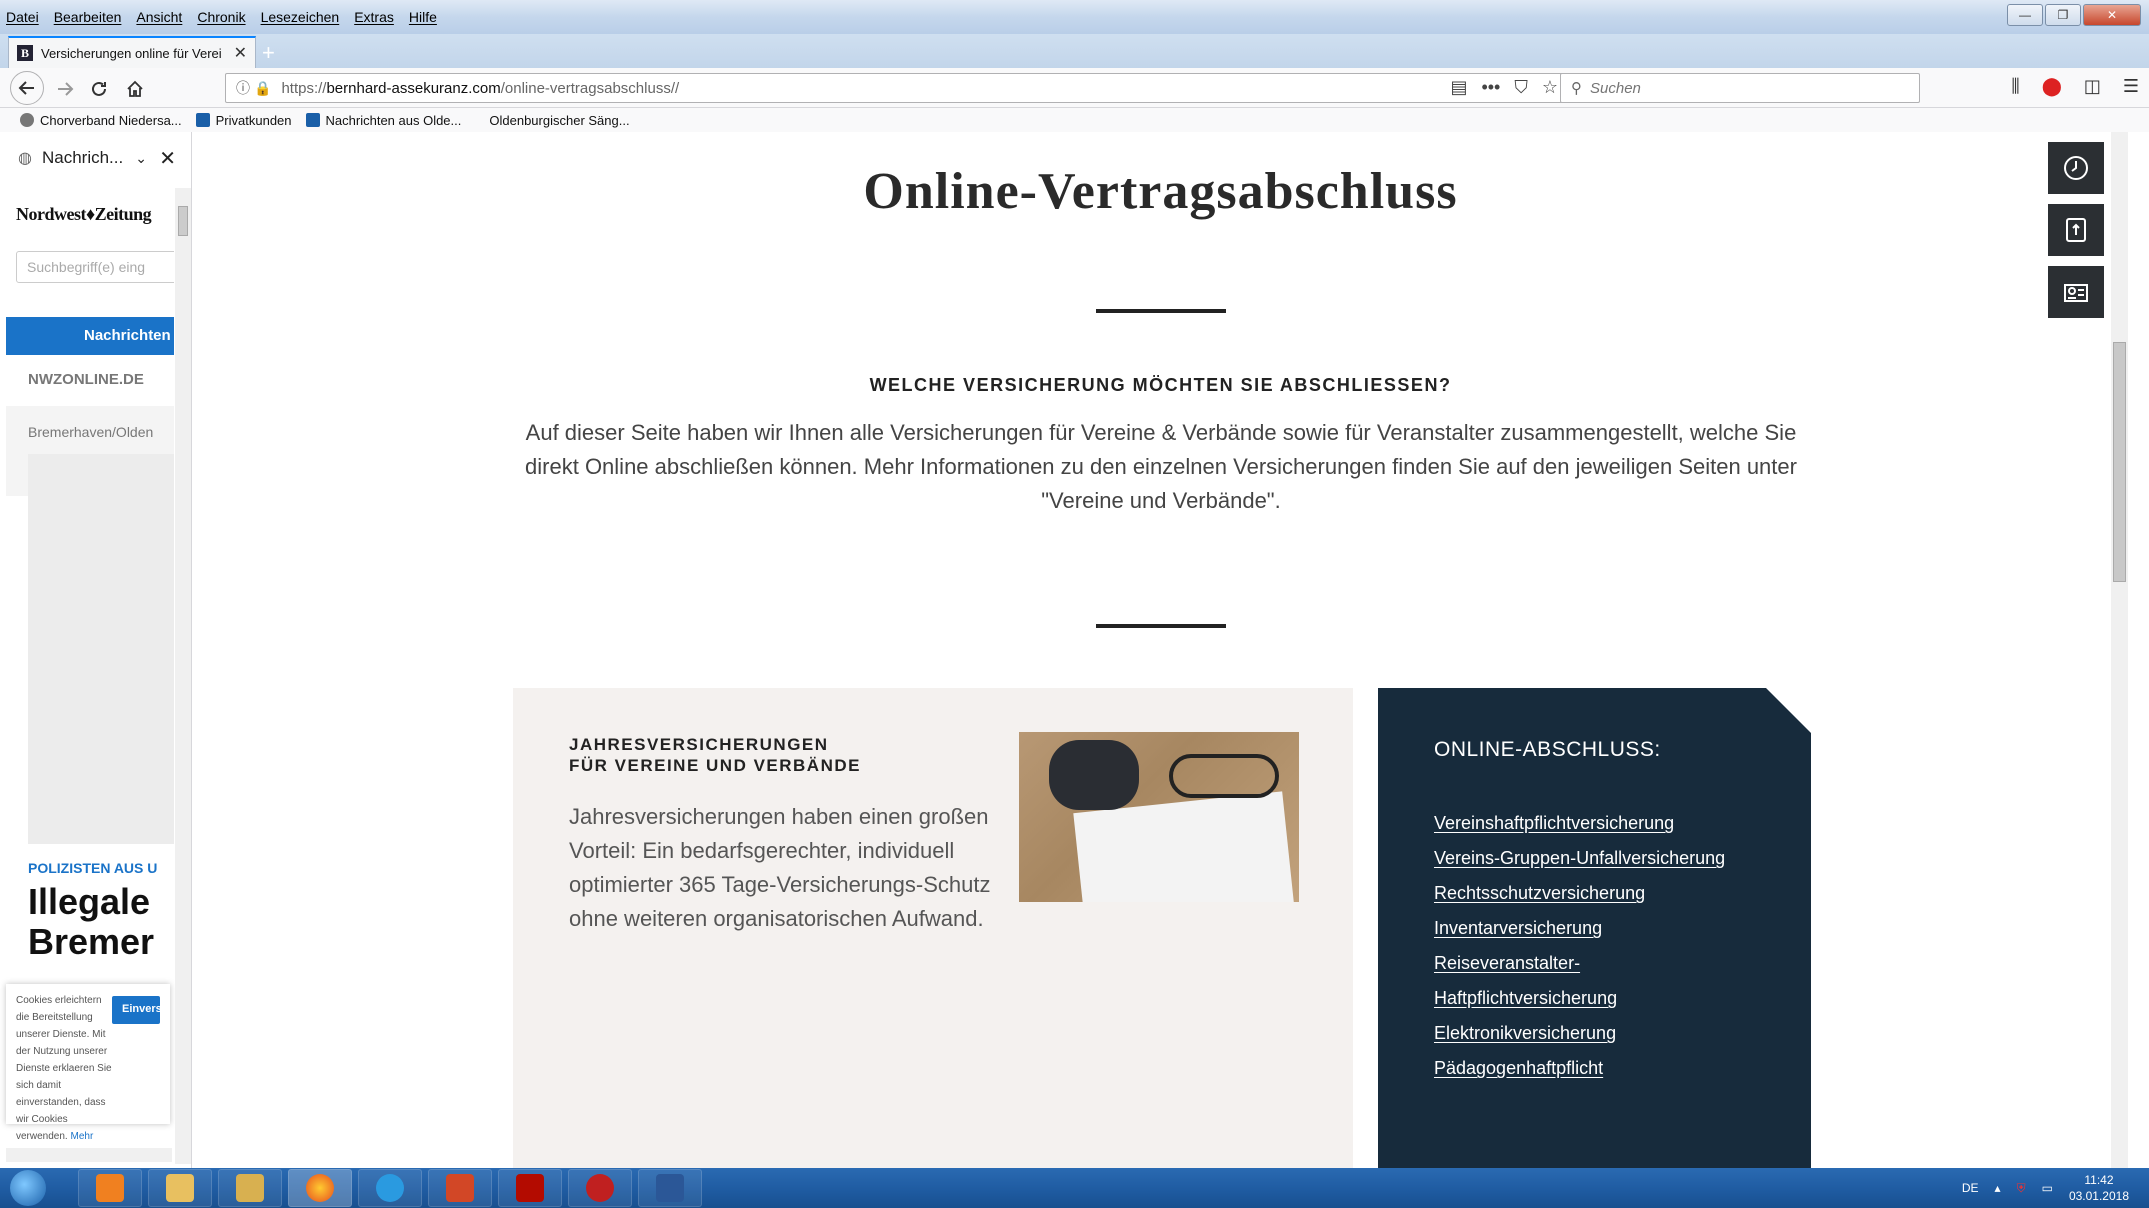 This screenshot has height=1208, width=2149. What do you see at coordinates (101, 379) in the screenshot?
I see `sidebar-site-label: NWZONLINE.DE` at bounding box center [101, 379].